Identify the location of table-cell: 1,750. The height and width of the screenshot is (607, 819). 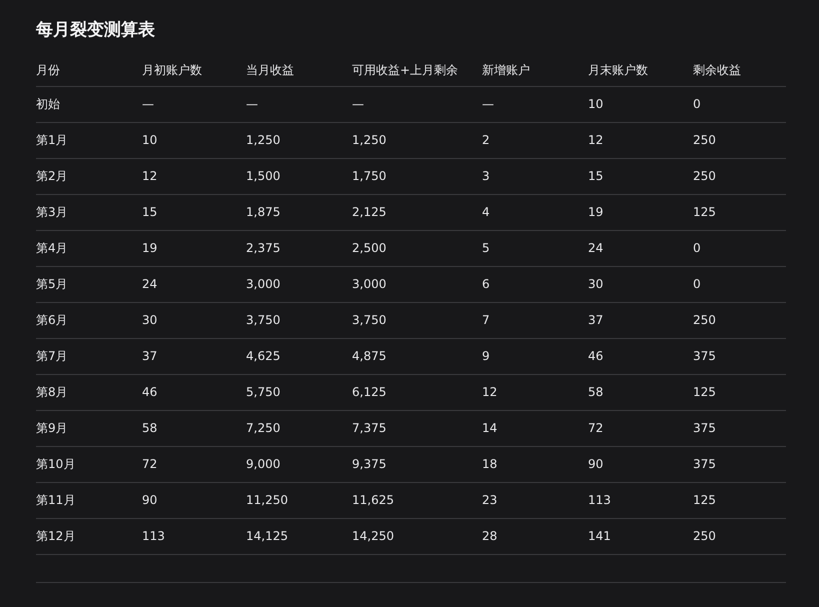
(417, 176).